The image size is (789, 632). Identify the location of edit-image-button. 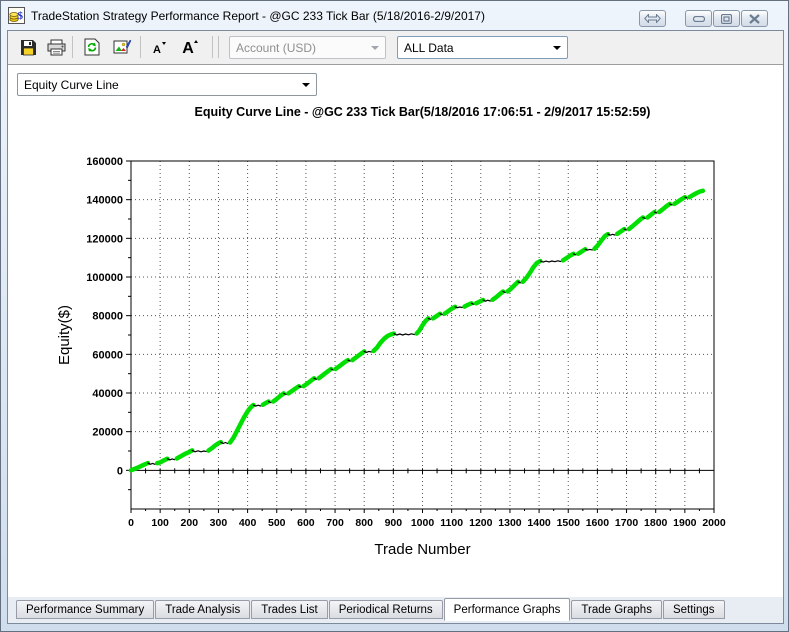
(122, 47).